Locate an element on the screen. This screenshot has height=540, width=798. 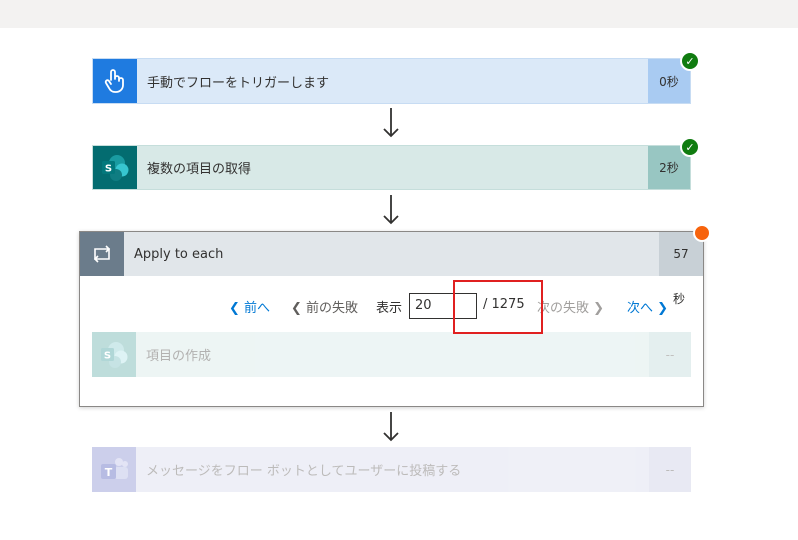
apply-to-each-header: Apply to each 57 is located at coordinates (391, 254).